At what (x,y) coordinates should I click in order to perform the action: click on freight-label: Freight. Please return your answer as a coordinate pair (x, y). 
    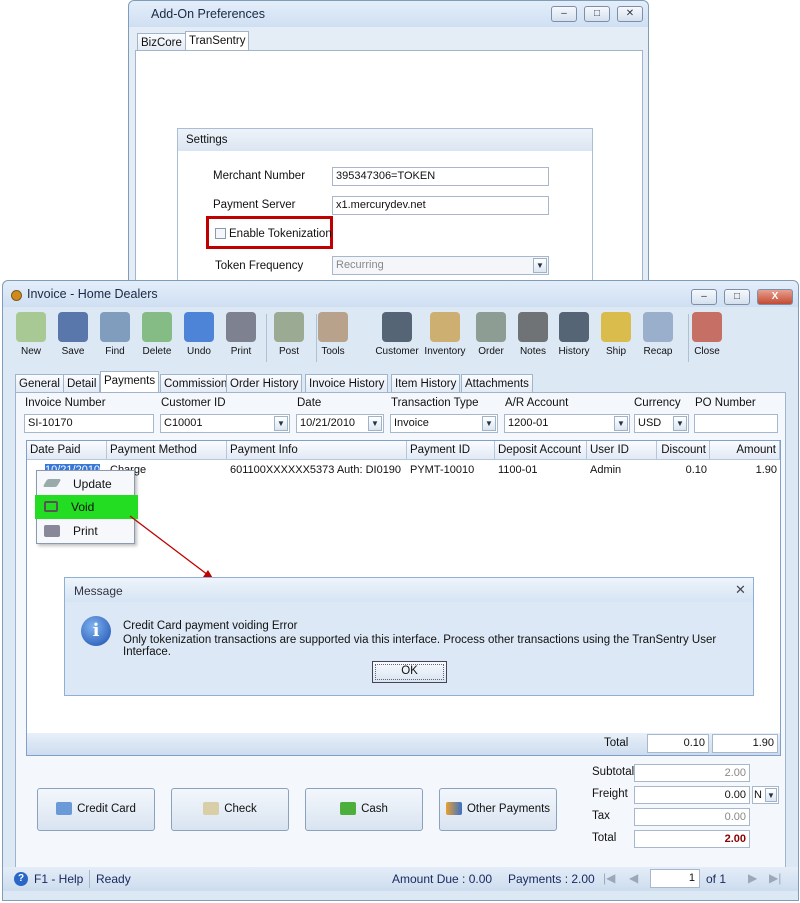
    Looking at the image, I should click on (610, 794).